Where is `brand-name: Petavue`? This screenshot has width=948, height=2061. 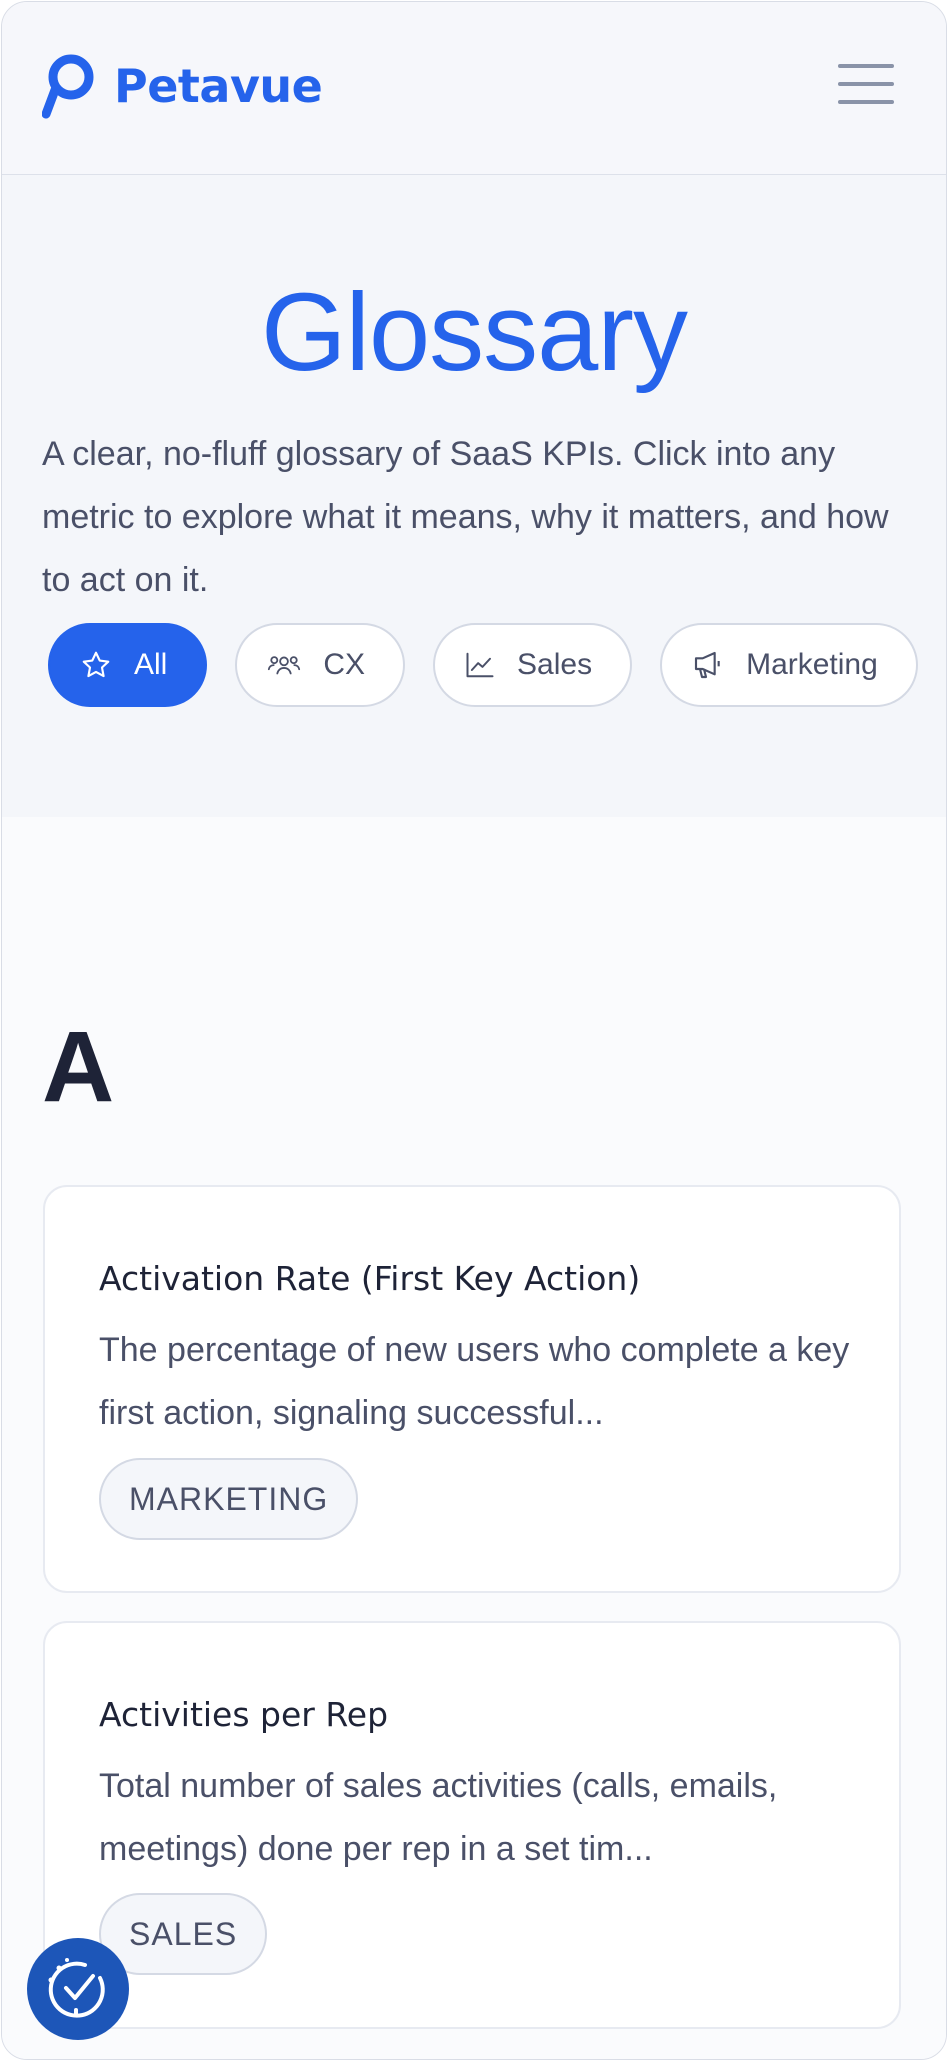
brand-name: Petavue is located at coordinates (218, 86).